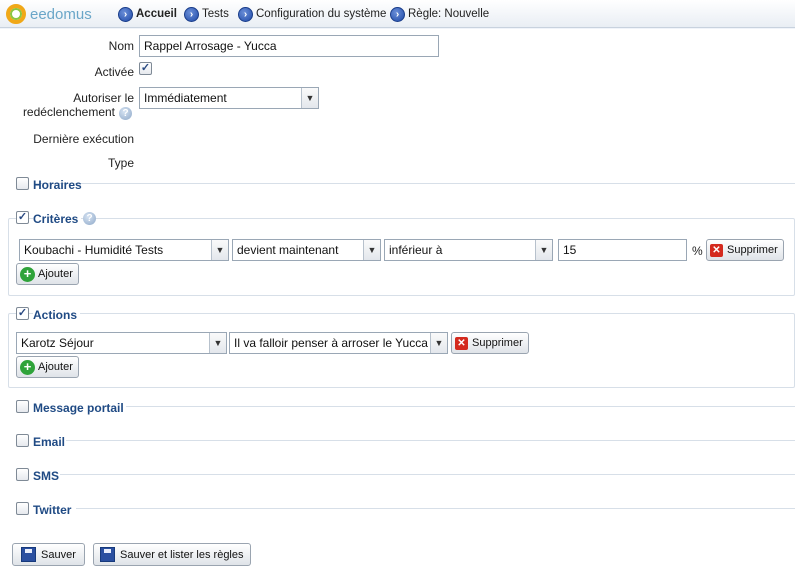  I want to click on active-label: Activée, so click(114, 72).